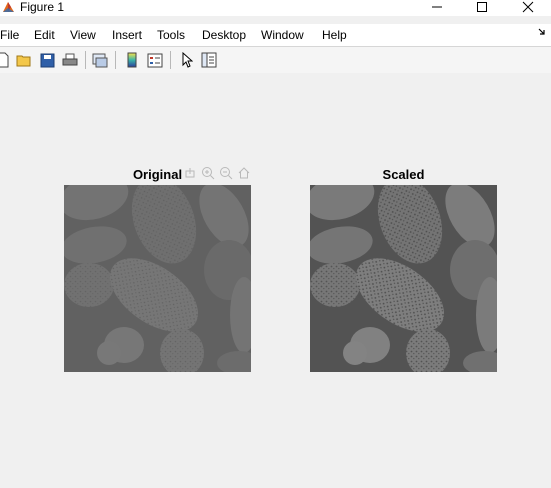 The image size is (551, 488). I want to click on save-figure-icon, so click(47, 60).